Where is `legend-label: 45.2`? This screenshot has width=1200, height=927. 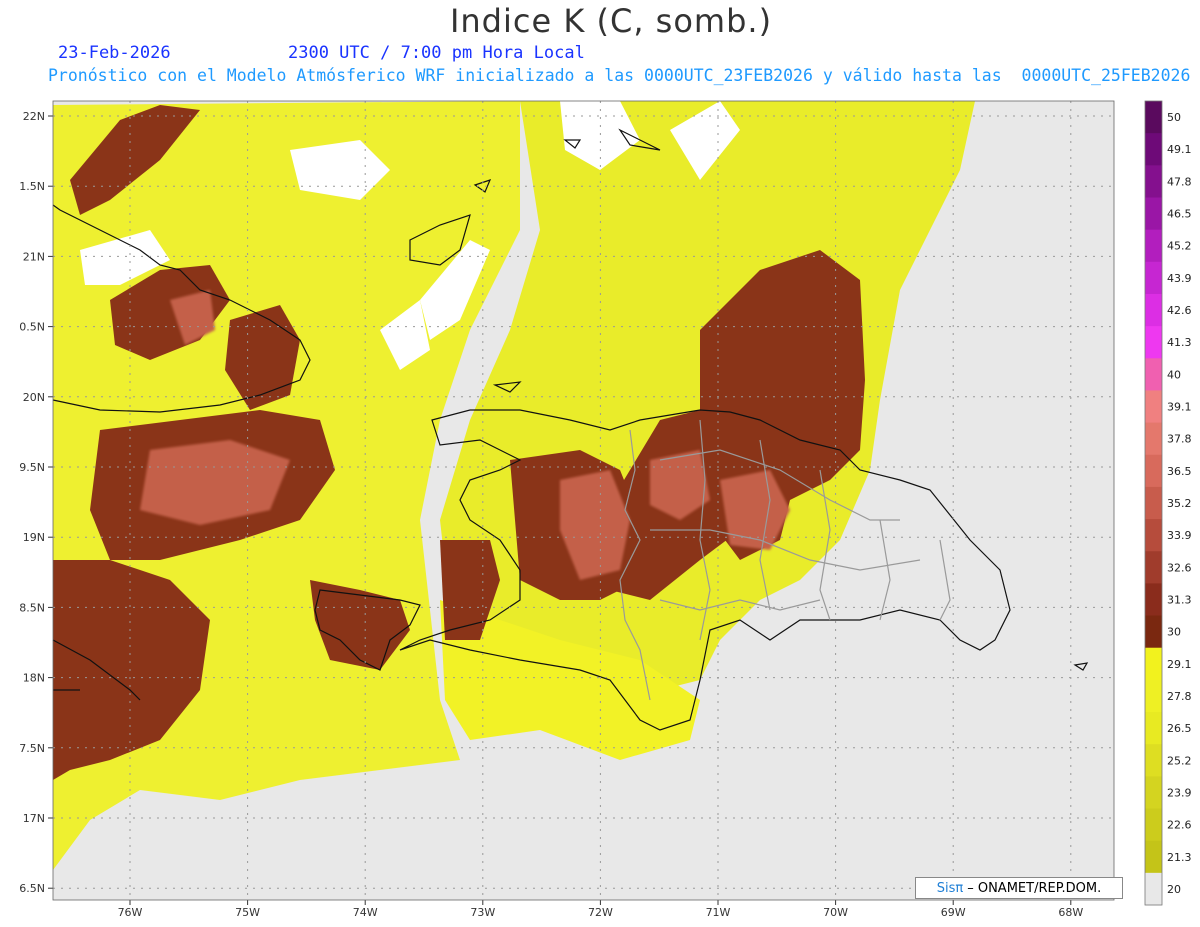
legend-label: 45.2 is located at coordinates (1179, 246).